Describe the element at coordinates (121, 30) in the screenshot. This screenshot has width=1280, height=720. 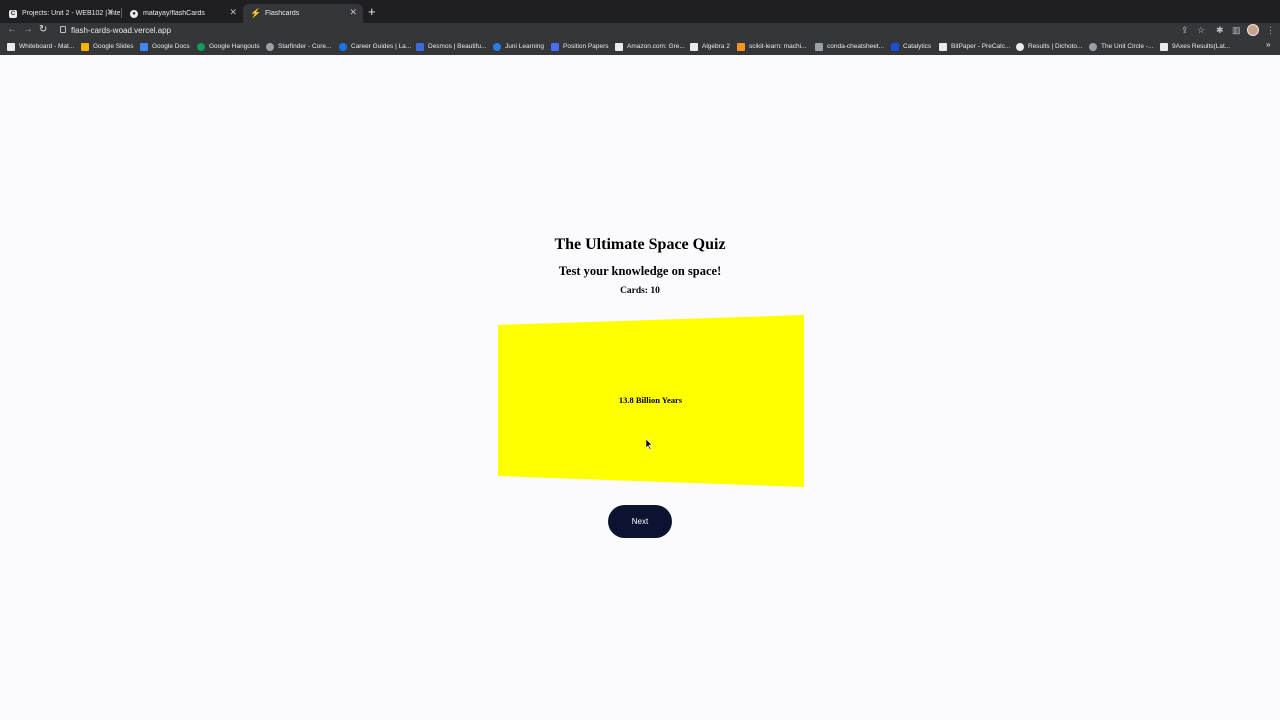
I see `address-bar: flash-cards-woad.vercel.app` at that location.